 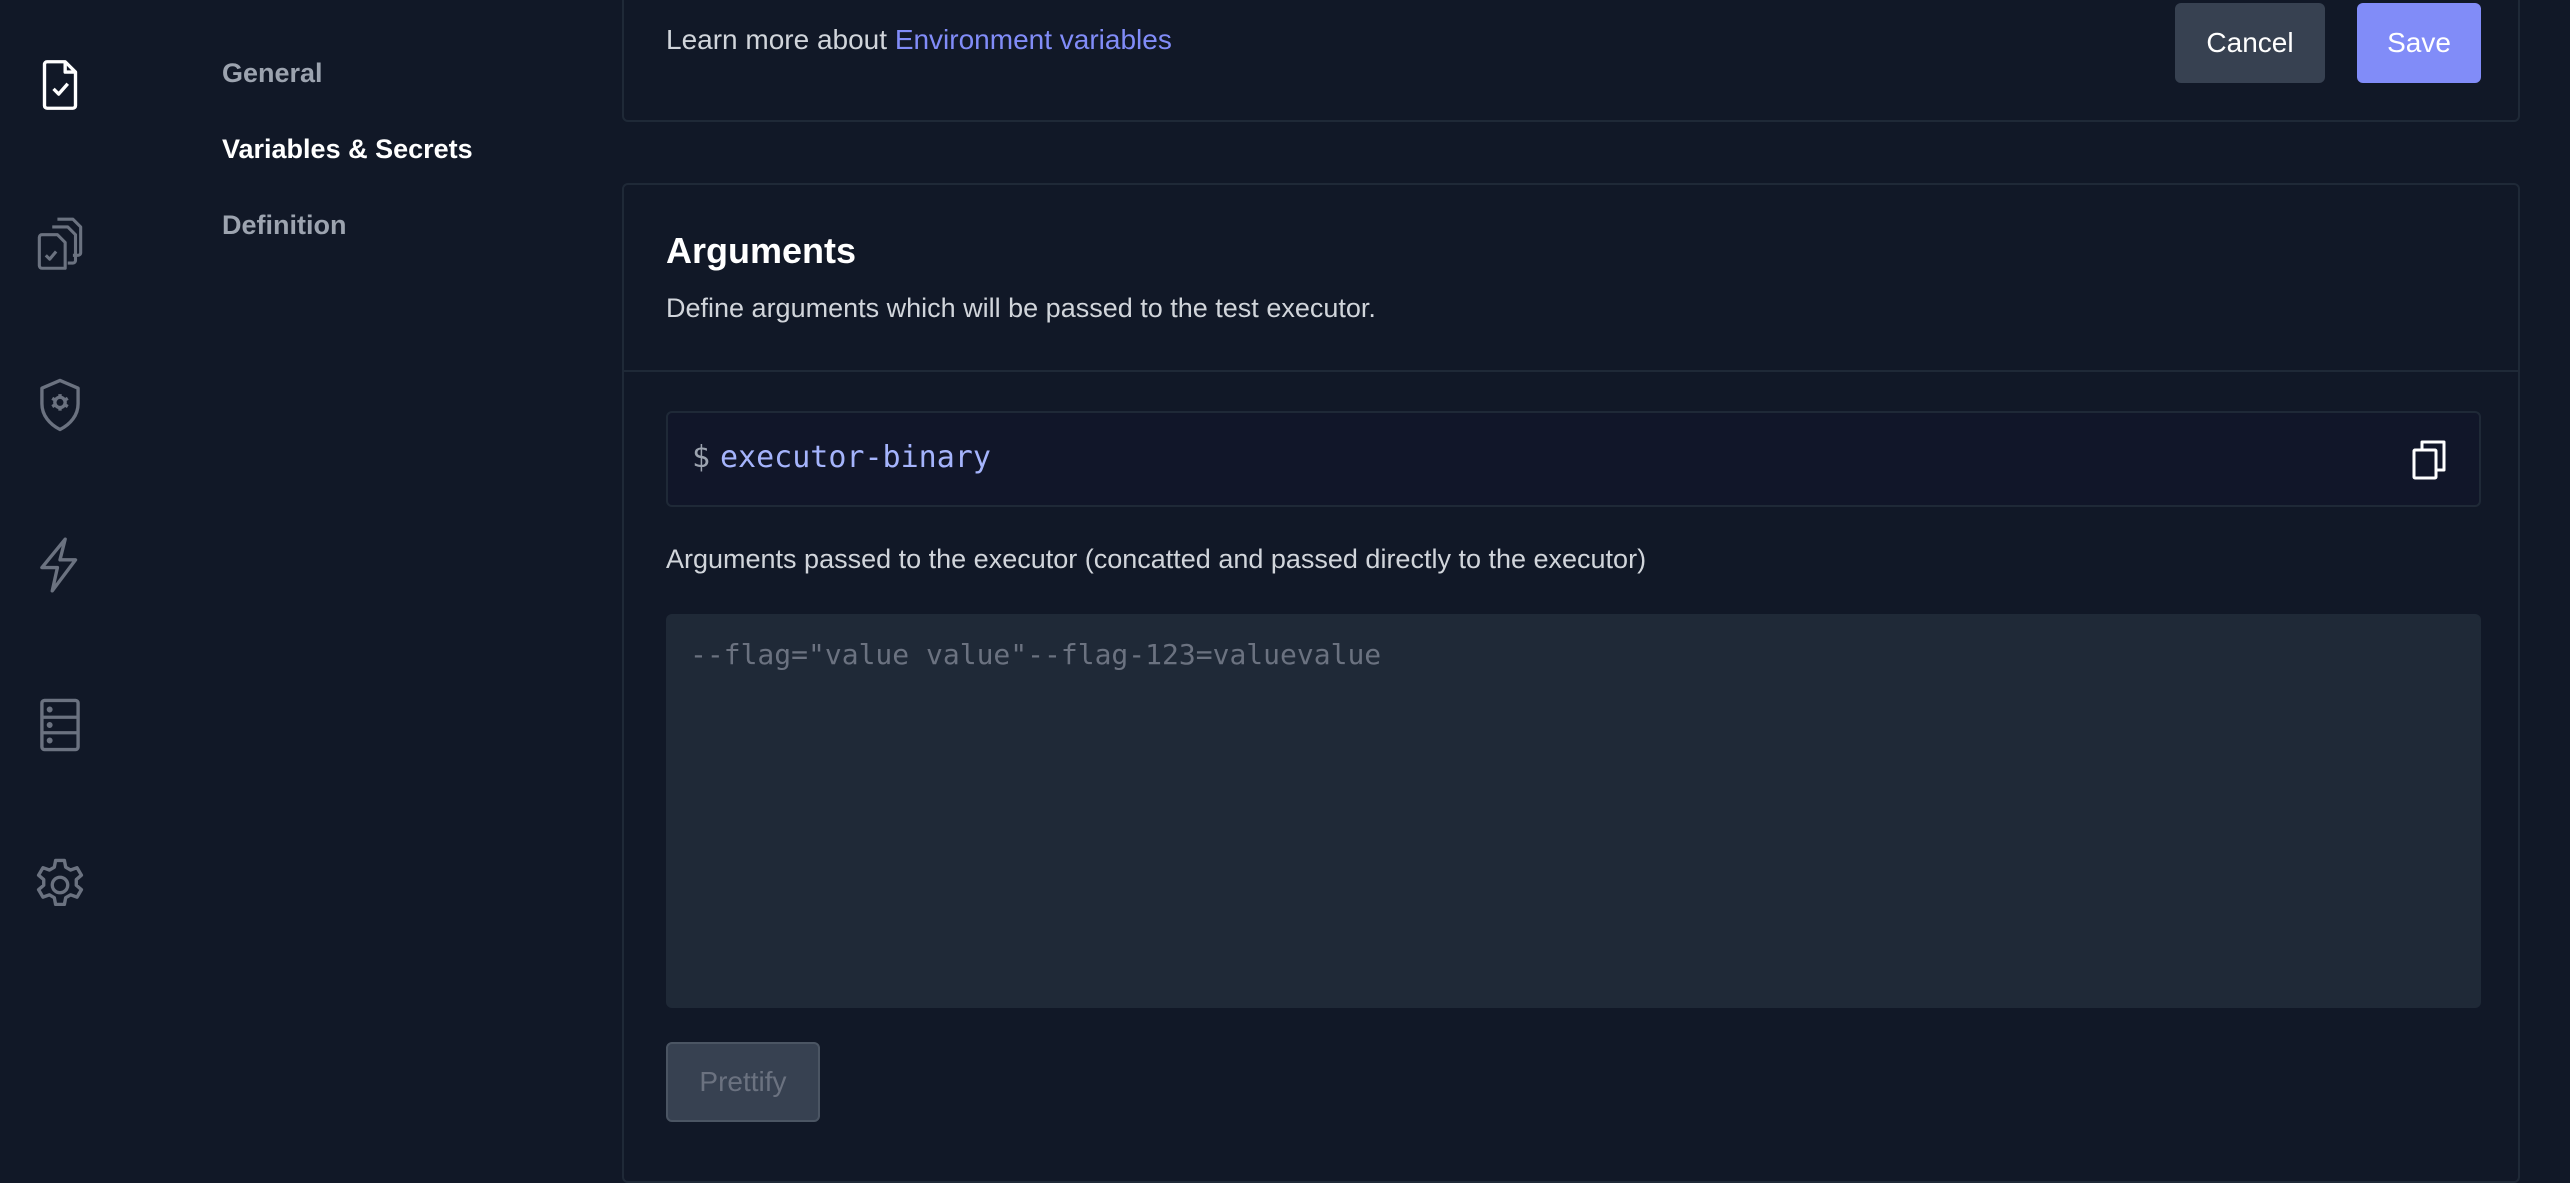 I want to click on test-file-icon, so click(x=60, y=85).